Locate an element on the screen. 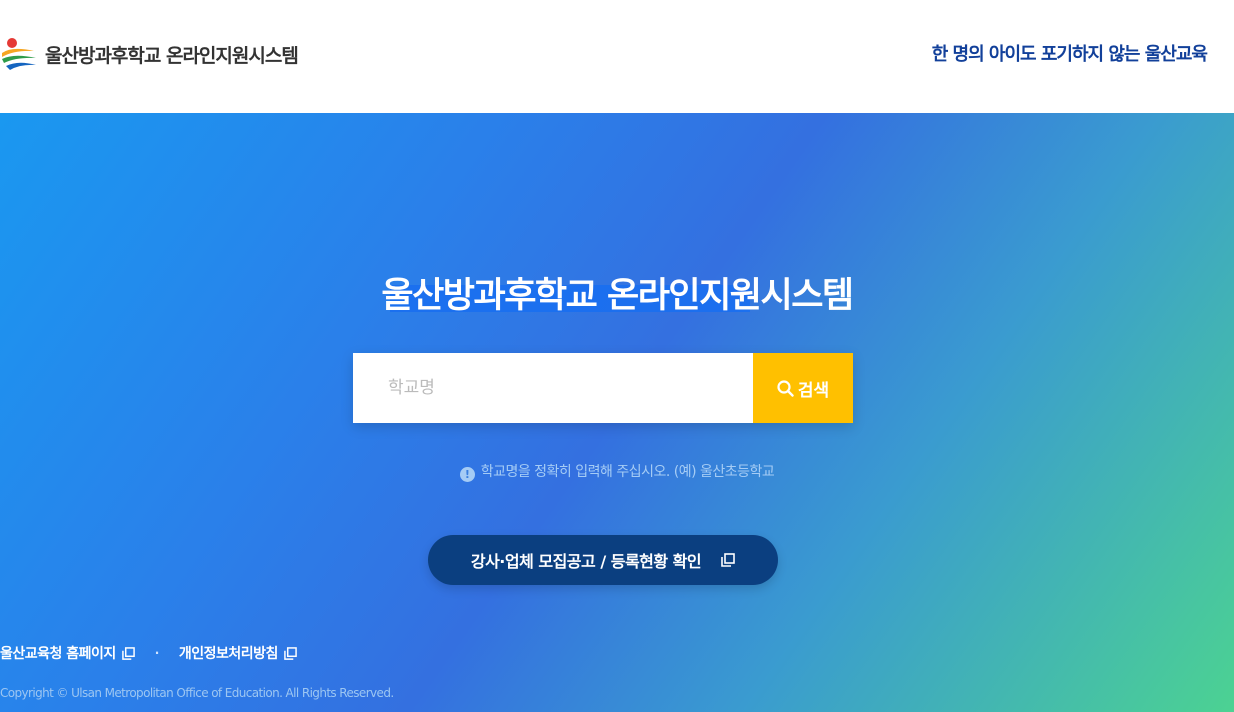  slogan: 한 명의 아이도 포기하지 않는 울산교육 is located at coordinates (1069, 54).